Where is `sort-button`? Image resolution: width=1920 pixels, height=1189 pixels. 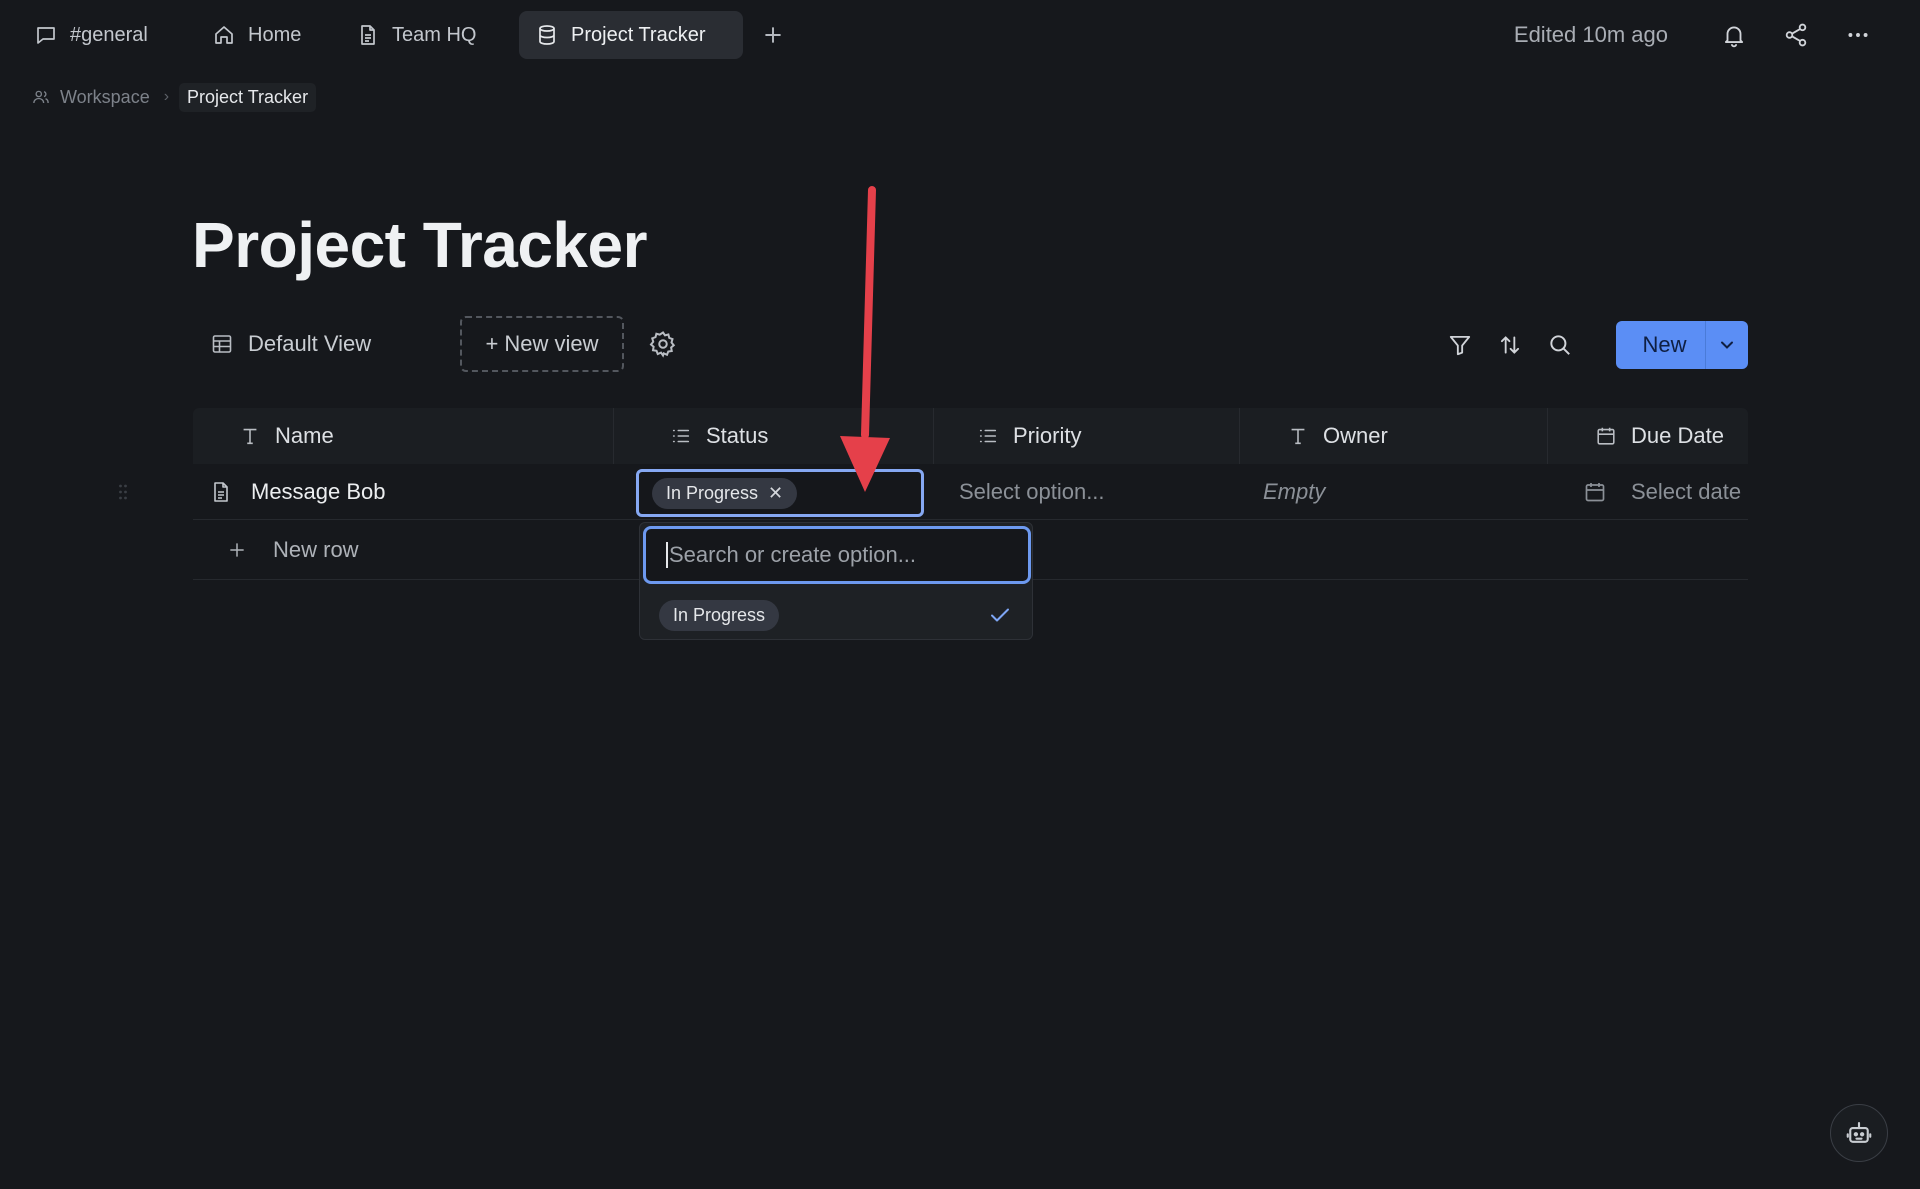 sort-button is located at coordinates (1510, 345).